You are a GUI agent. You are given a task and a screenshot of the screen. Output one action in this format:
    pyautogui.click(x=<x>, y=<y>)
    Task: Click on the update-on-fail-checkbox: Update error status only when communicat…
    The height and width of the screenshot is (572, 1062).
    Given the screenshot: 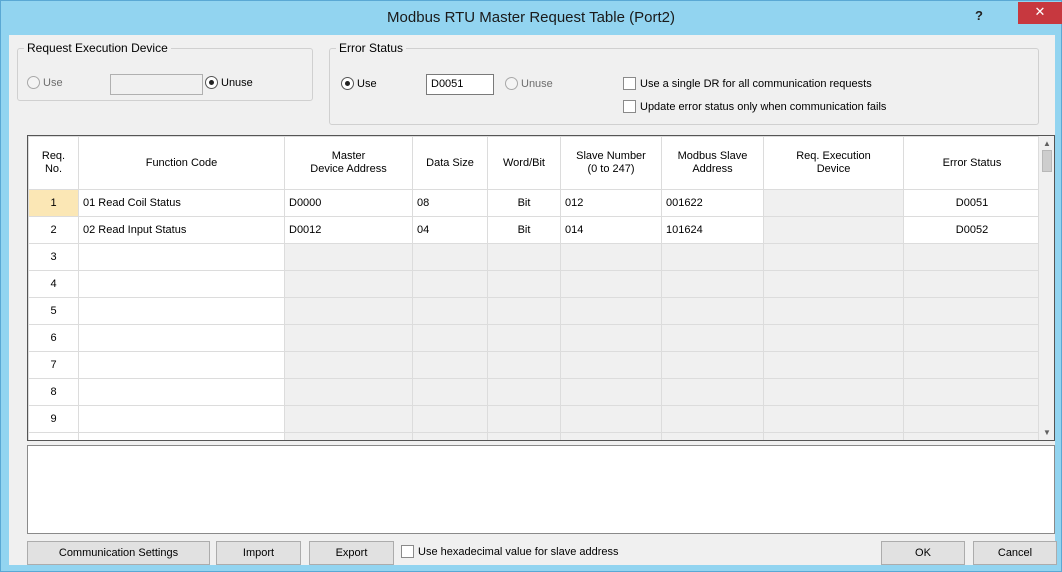 What is the action you would take?
    pyautogui.click(x=754, y=106)
    